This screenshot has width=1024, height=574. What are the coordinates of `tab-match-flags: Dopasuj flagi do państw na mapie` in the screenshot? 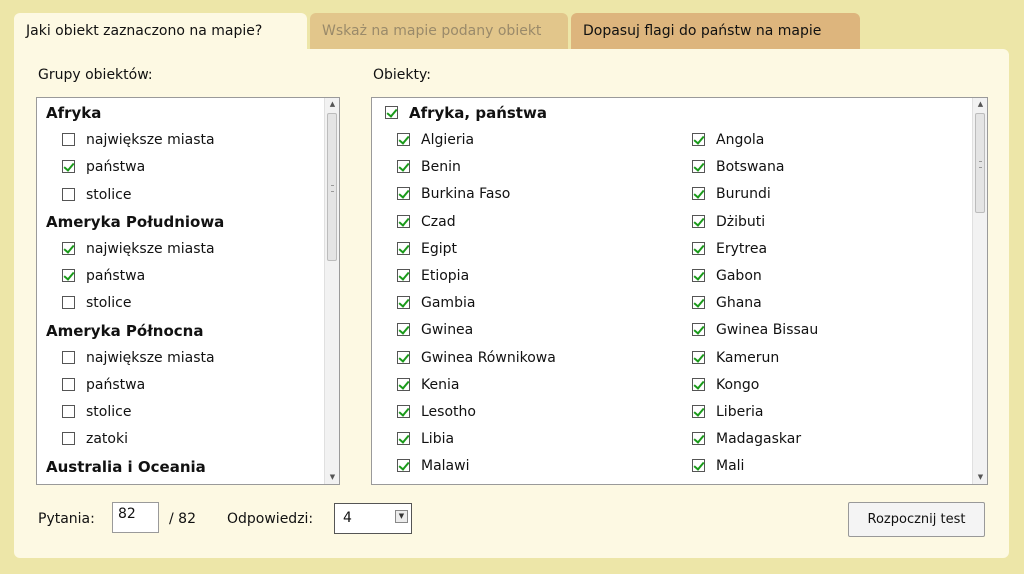 It's located at (715, 31).